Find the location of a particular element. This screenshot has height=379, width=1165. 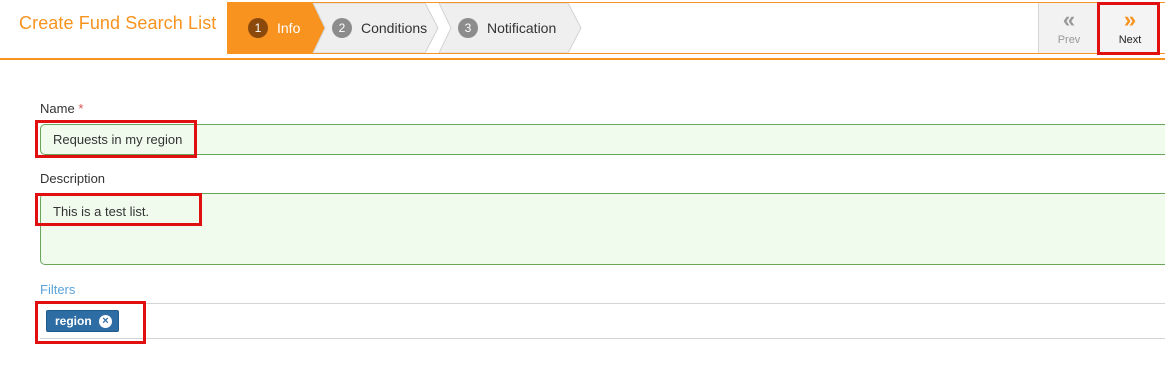

name-input: Requests in my region is located at coordinates (602, 139).